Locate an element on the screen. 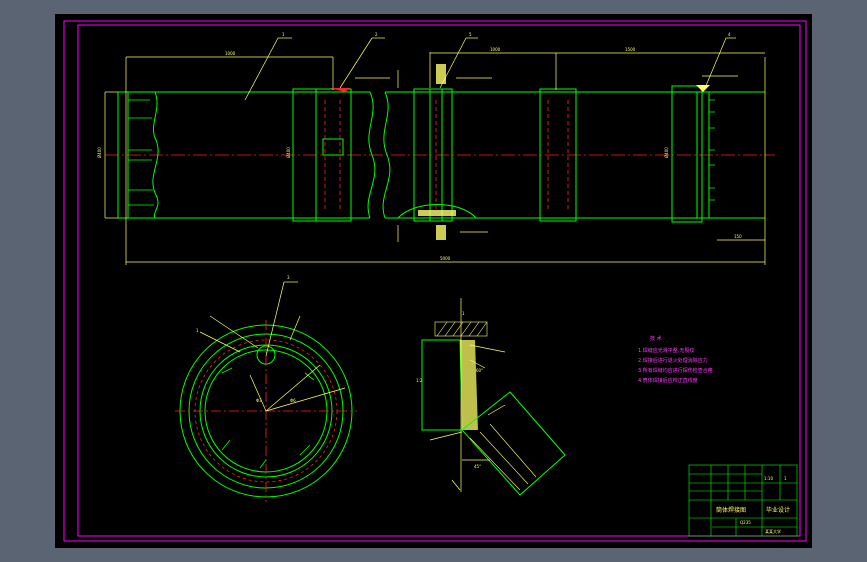 The width and height of the screenshot is (867, 562). dim-seg-b: 1000 is located at coordinates (495, 49).